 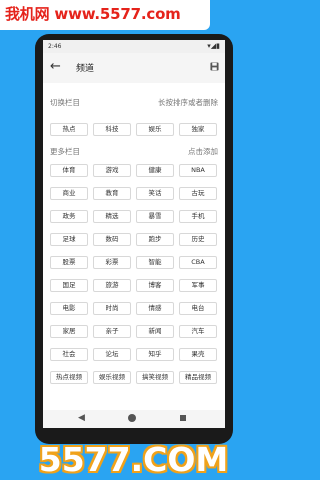 I want to click on more-channel-chip: 搞笑视频, so click(x=155, y=377).